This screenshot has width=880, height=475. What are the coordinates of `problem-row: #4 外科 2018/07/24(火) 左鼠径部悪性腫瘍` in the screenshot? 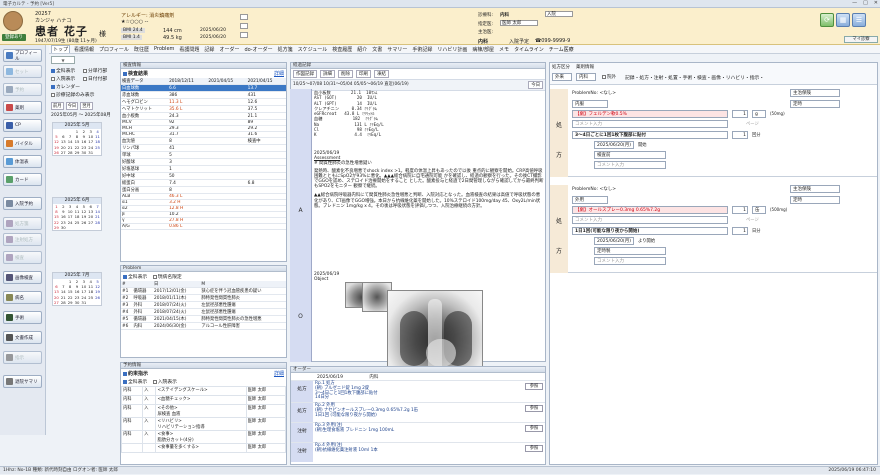 It's located at (203, 312).